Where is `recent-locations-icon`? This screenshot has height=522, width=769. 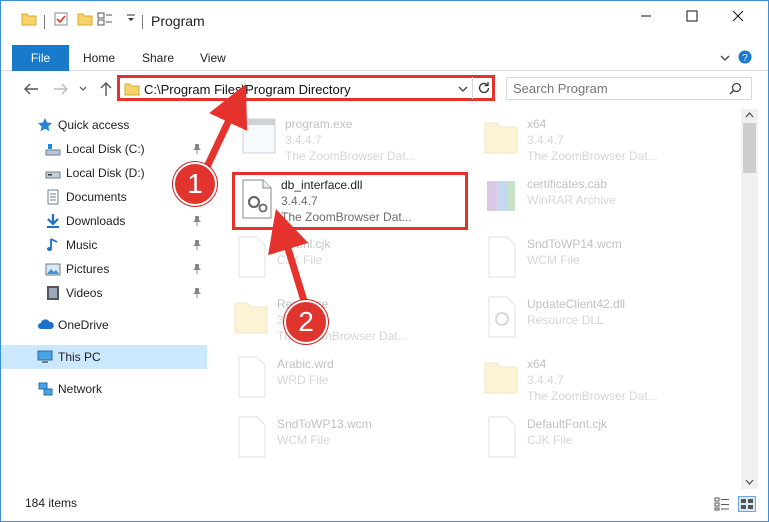
recent-locations-icon is located at coordinates (83, 89).